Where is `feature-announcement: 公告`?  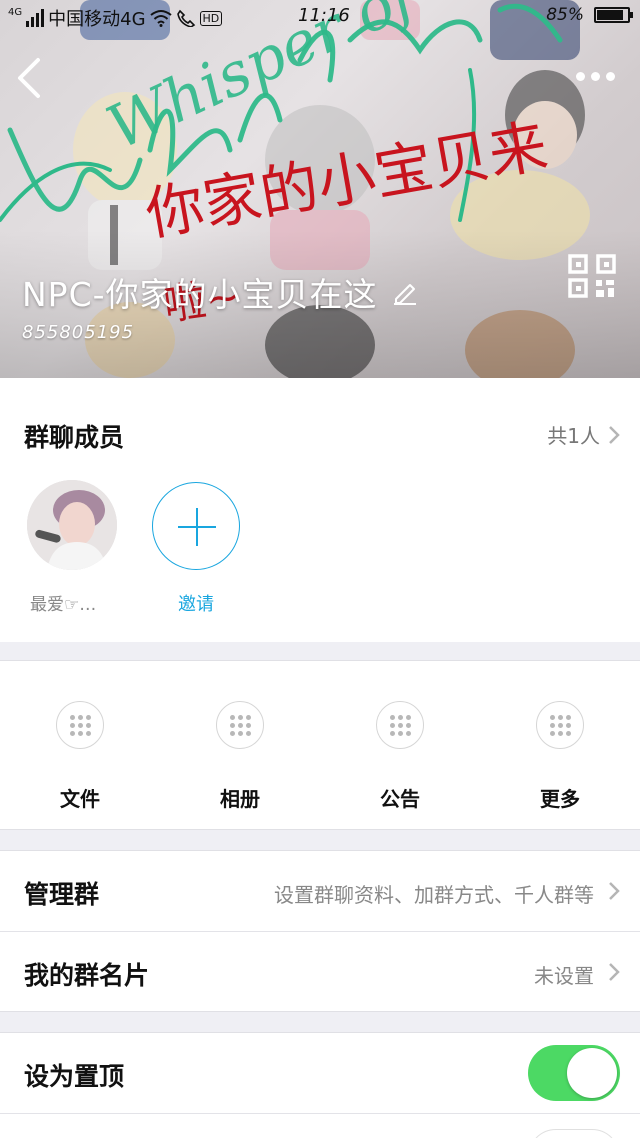 feature-announcement: 公告 is located at coordinates (400, 756).